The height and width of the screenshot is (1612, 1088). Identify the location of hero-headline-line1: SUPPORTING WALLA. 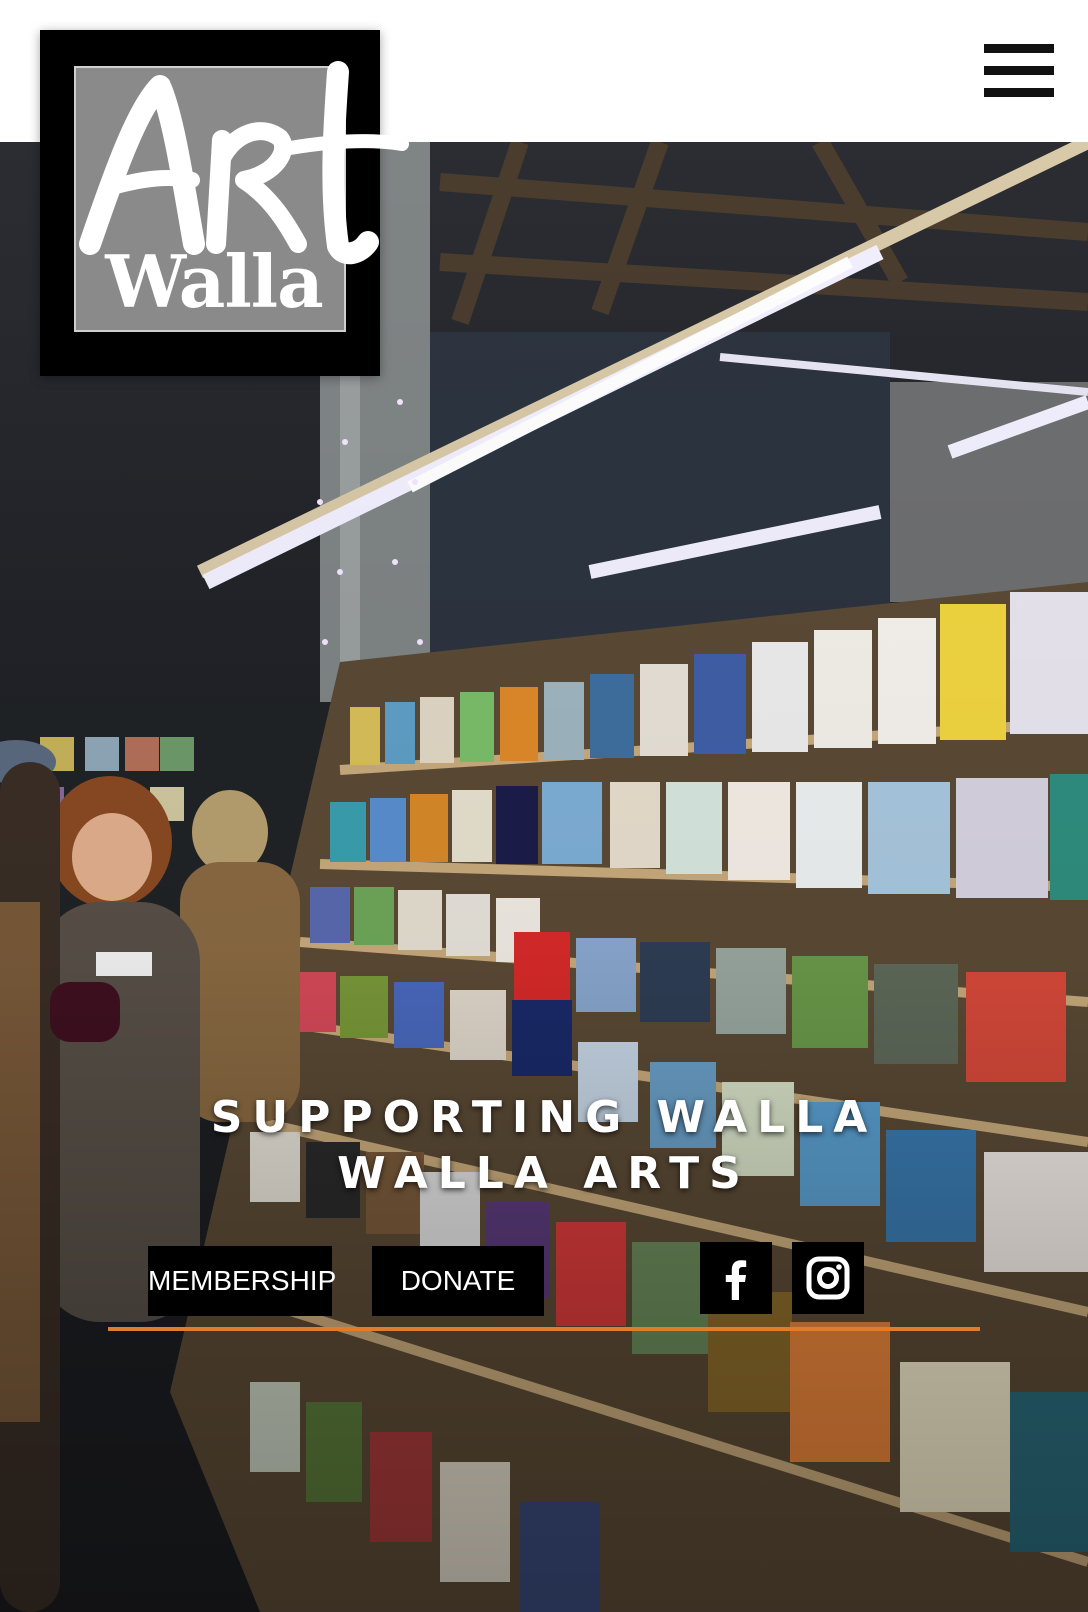
(544, 1117).